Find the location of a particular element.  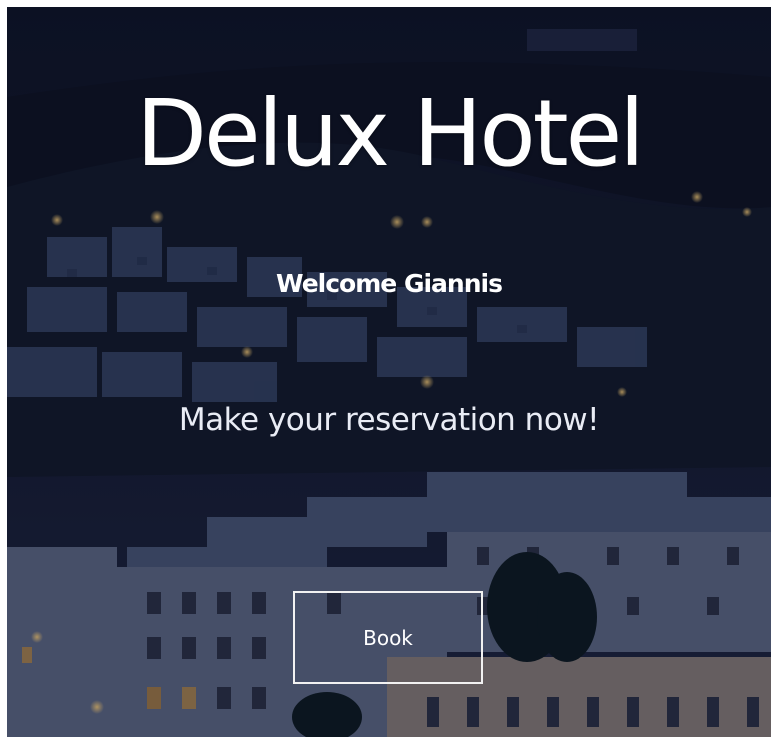

reservation-prompt: Make your reservation now! is located at coordinates (389, 420).